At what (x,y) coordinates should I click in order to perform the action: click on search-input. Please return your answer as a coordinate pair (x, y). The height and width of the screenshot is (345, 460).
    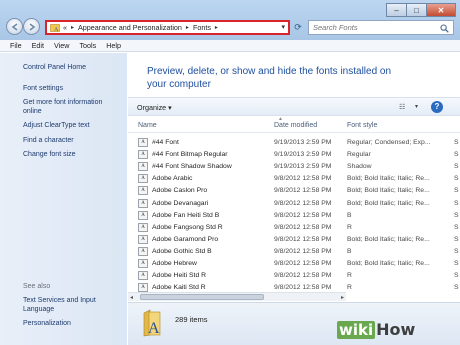
    Looking at the image, I should click on (373, 27).